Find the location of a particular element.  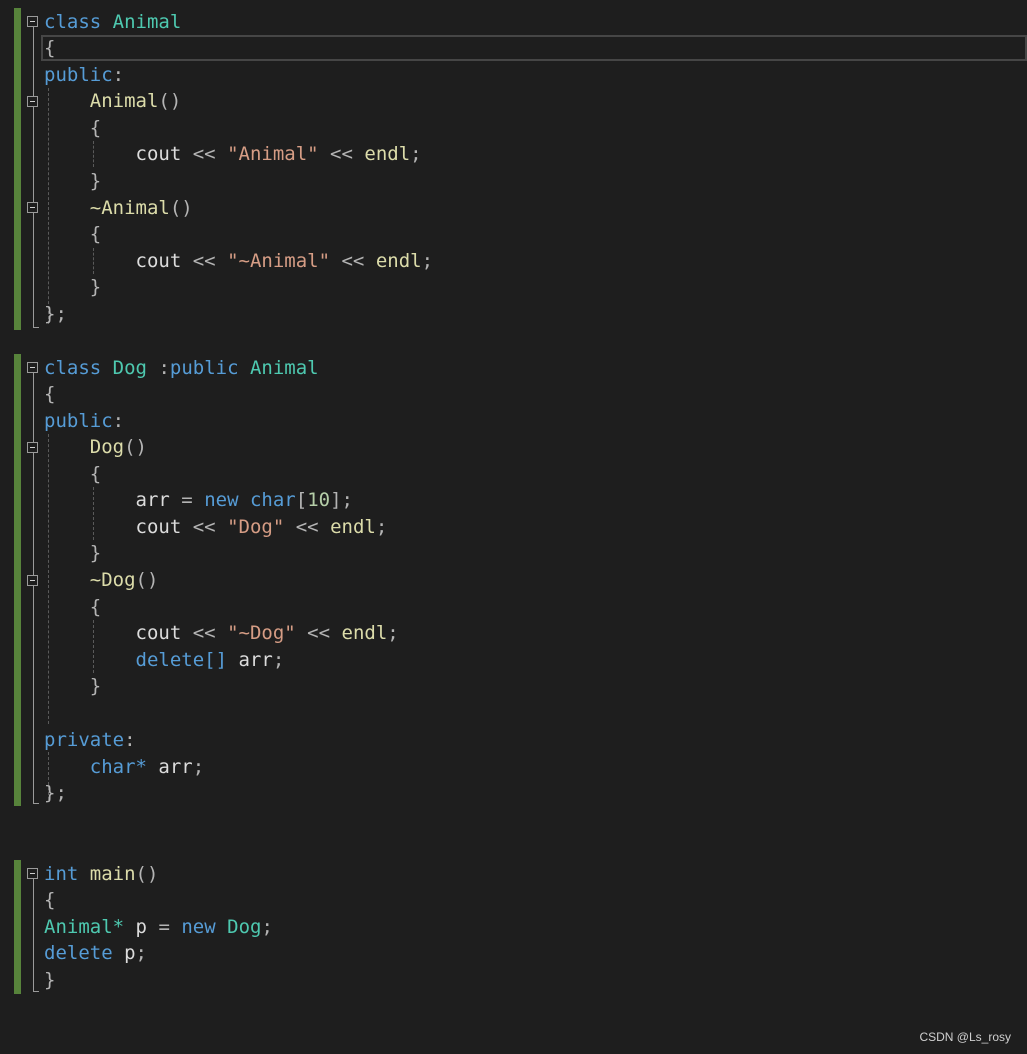

function-name: ~Animal is located at coordinates (129, 208).